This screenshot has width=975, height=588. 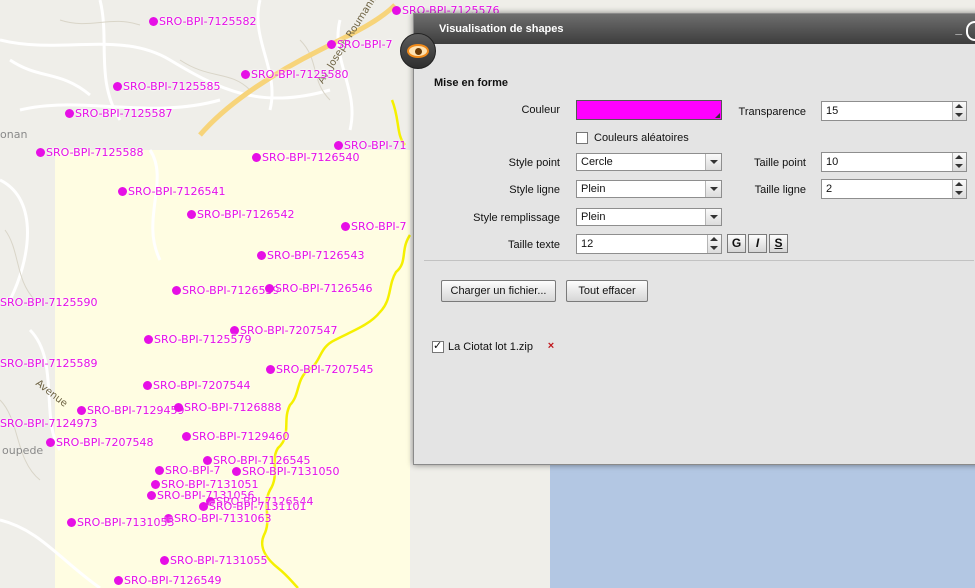 What do you see at coordinates (534, 245) in the screenshot?
I see `text-size-label: Taille texte` at bounding box center [534, 245].